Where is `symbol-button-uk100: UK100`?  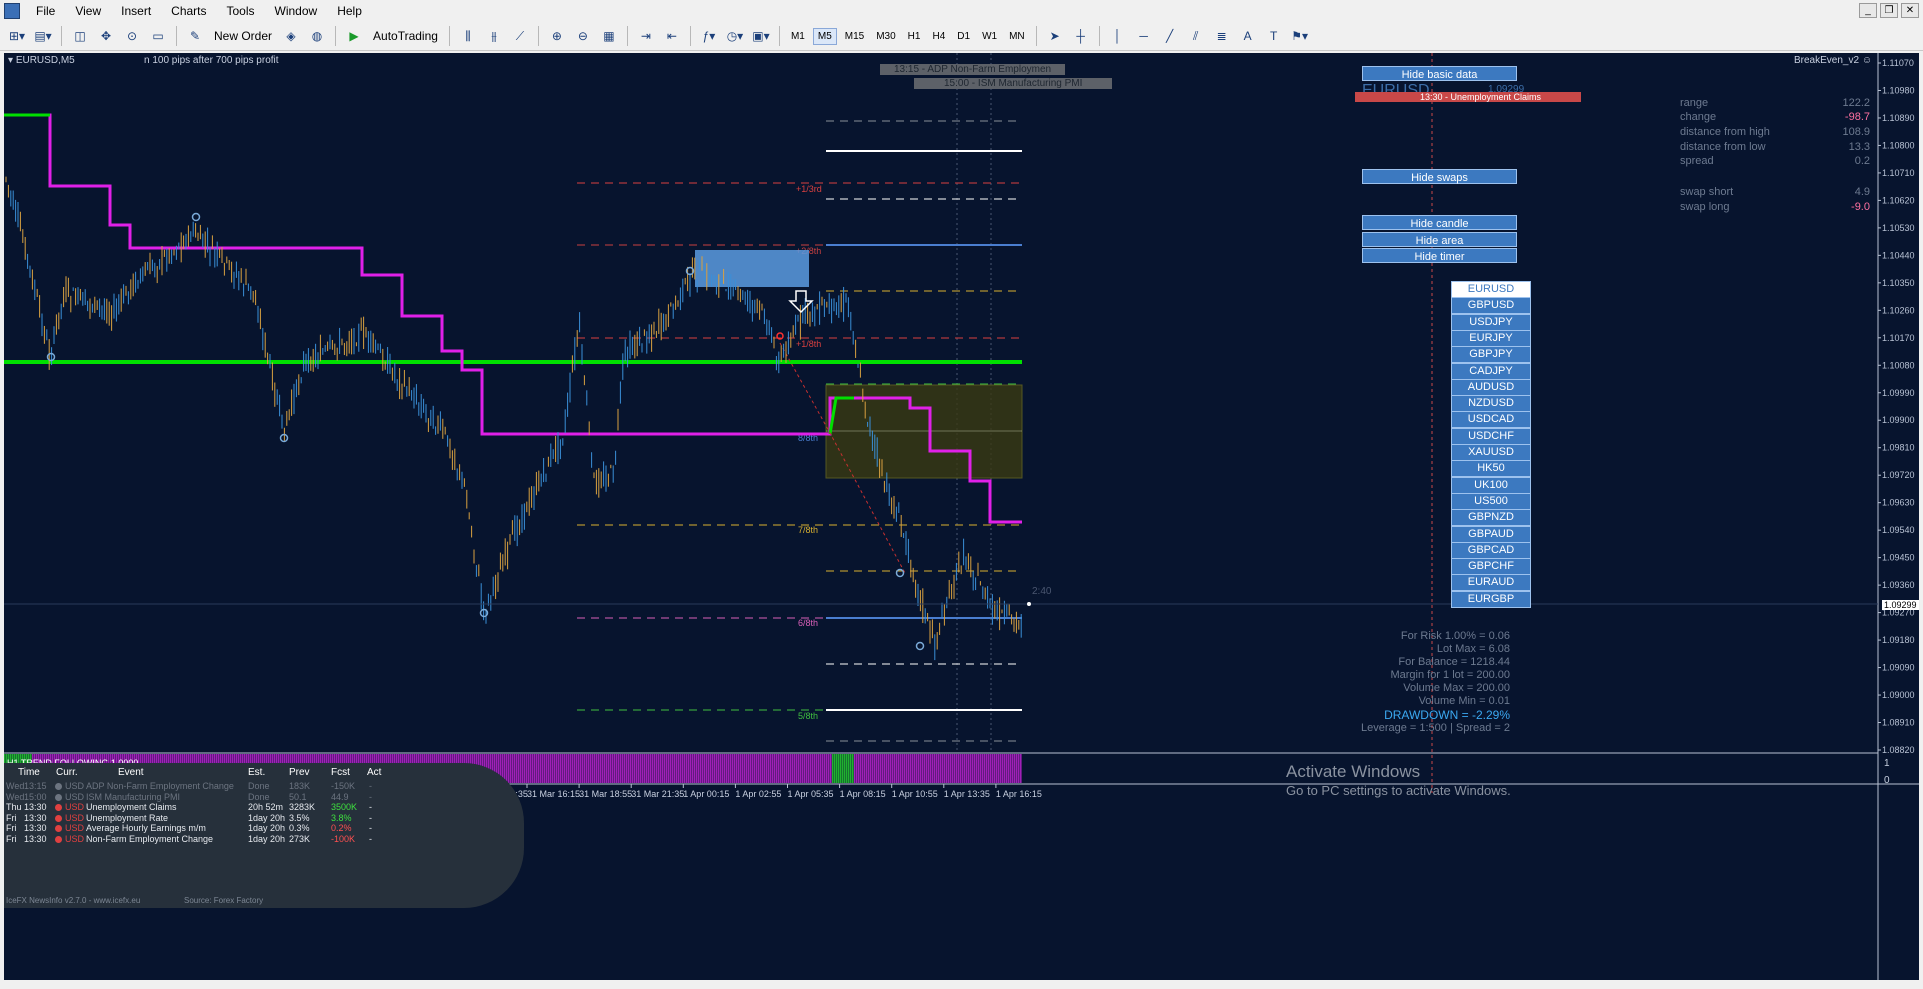
symbol-button-uk100: UK100 is located at coordinates (1491, 485).